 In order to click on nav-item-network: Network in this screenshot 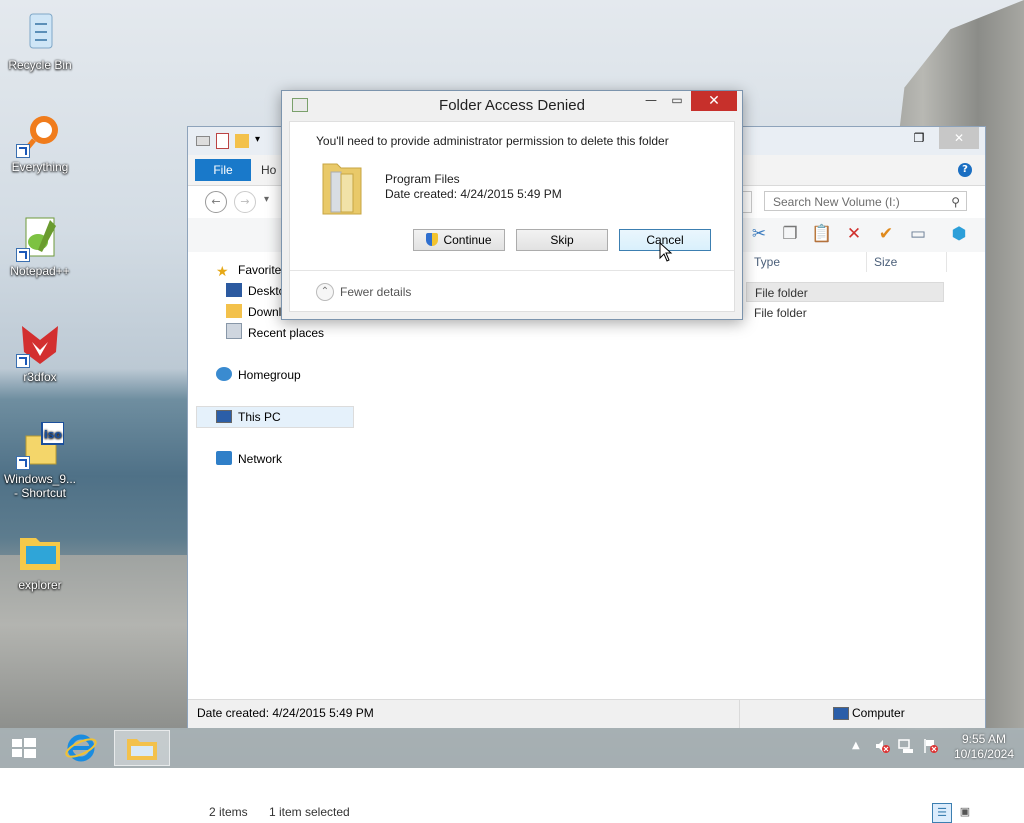, I will do `click(249, 459)`.